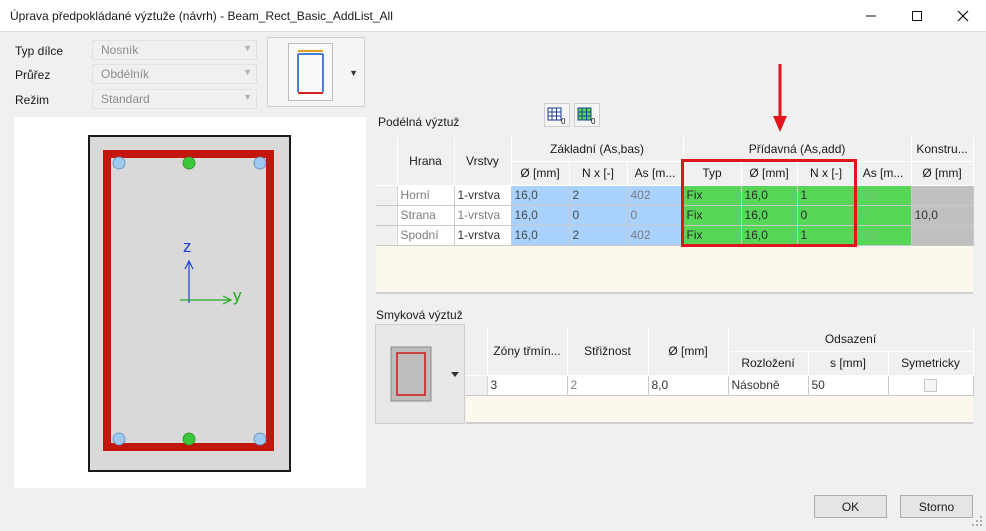  Describe the element at coordinates (189, 439) in the screenshot. I see `rebar-bottom-added` at that location.